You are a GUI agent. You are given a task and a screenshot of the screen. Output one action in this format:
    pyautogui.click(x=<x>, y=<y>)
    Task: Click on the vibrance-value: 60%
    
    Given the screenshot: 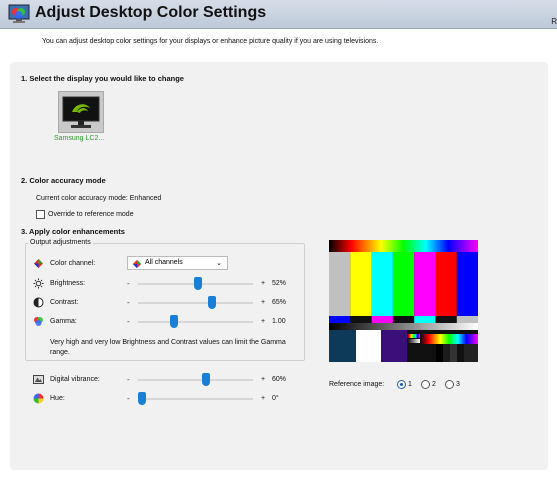 What is the action you would take?
    pyautogui.click(x=279, y=379)
    